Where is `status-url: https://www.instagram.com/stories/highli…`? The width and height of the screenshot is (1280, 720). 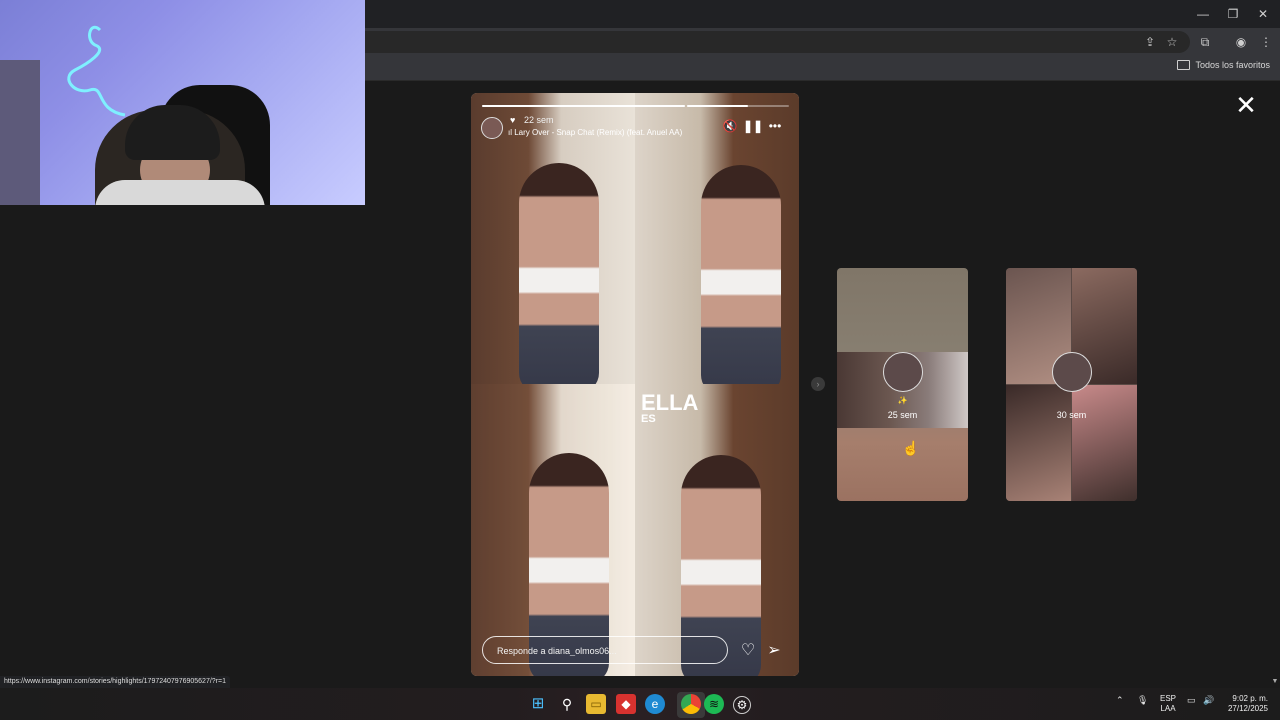
status-url: https://www.instagram.com/stories/highli… is located at coordinates (115, 682).